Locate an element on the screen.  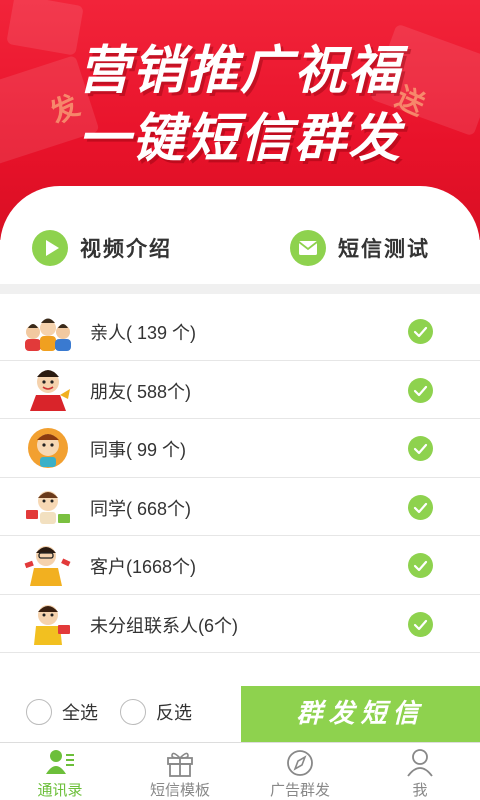
family-avatar-icon is located at coordinates (48, 334).